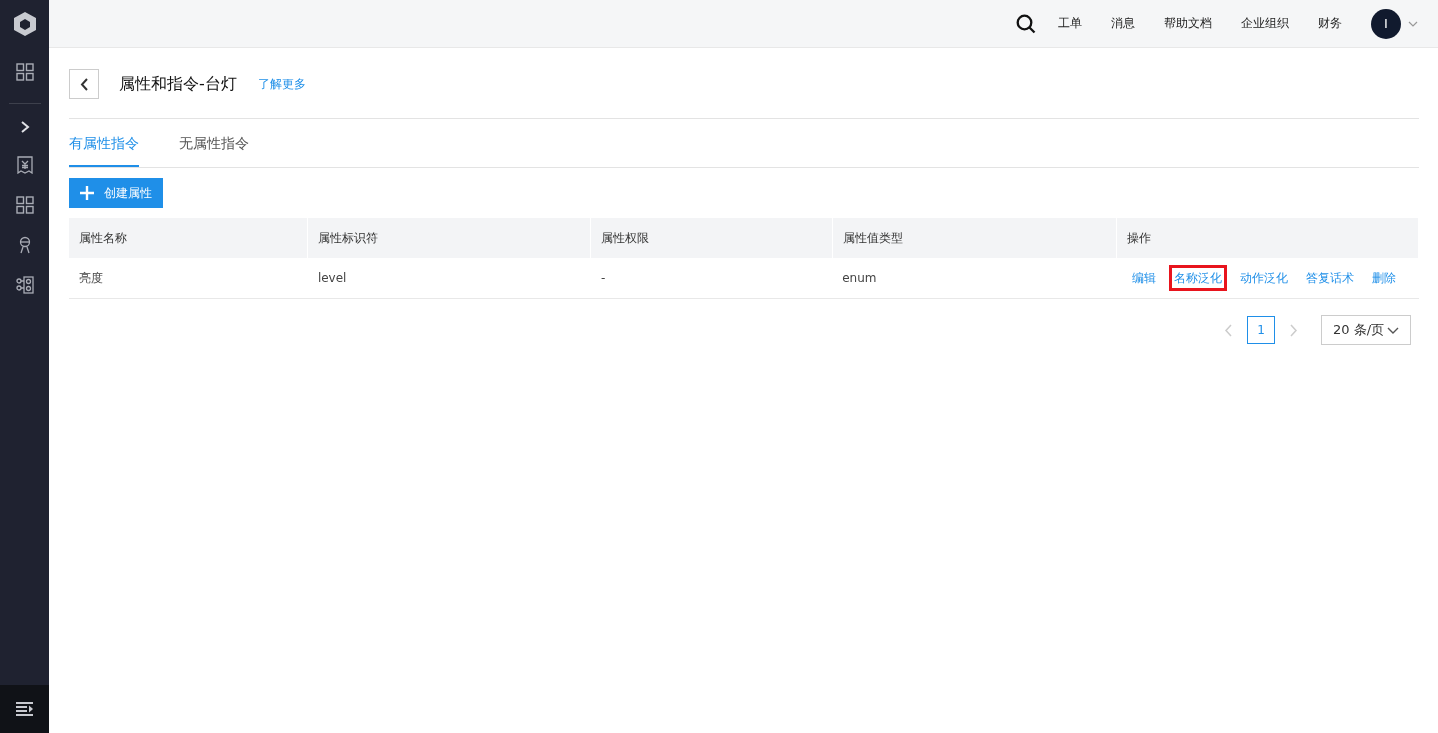 This screenshot has width=1438, height=733. Describe the element at coordinates (104, 151) in the screenshot. I see `tab: 有属性指令` at that location.